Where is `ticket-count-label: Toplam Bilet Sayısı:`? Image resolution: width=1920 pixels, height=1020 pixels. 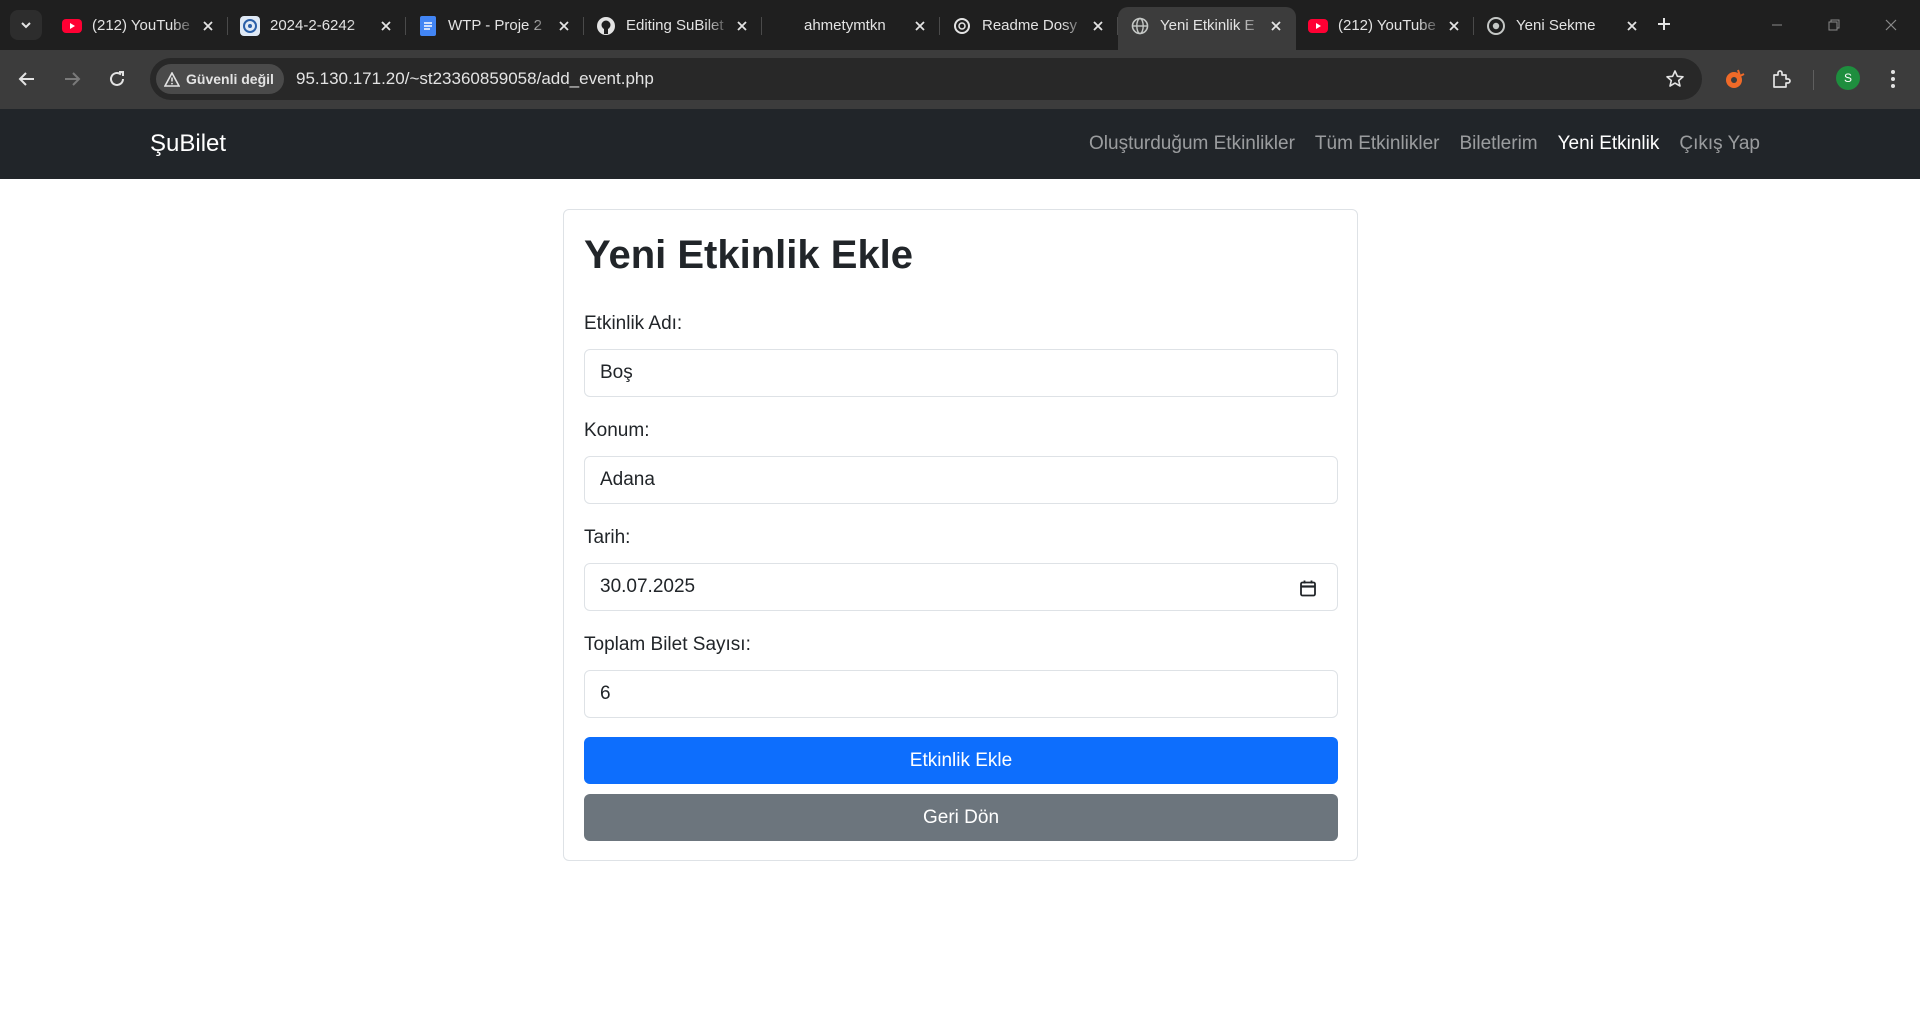 ticket-count-label: Toplam Bilet Sayısı: is located at coordinates (667, 644).